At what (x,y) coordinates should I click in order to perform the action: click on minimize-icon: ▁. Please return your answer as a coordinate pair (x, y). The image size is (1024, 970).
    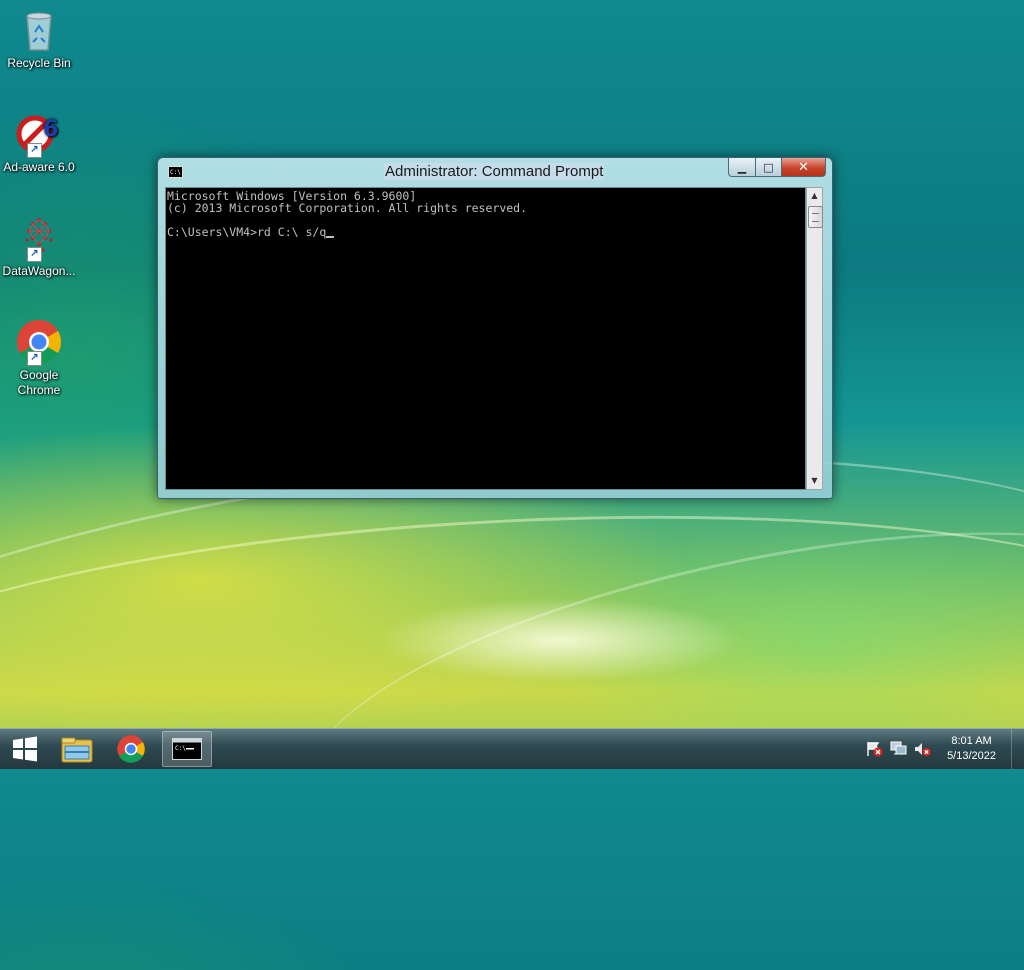
    Looking at the image, I should click on (742, 167).